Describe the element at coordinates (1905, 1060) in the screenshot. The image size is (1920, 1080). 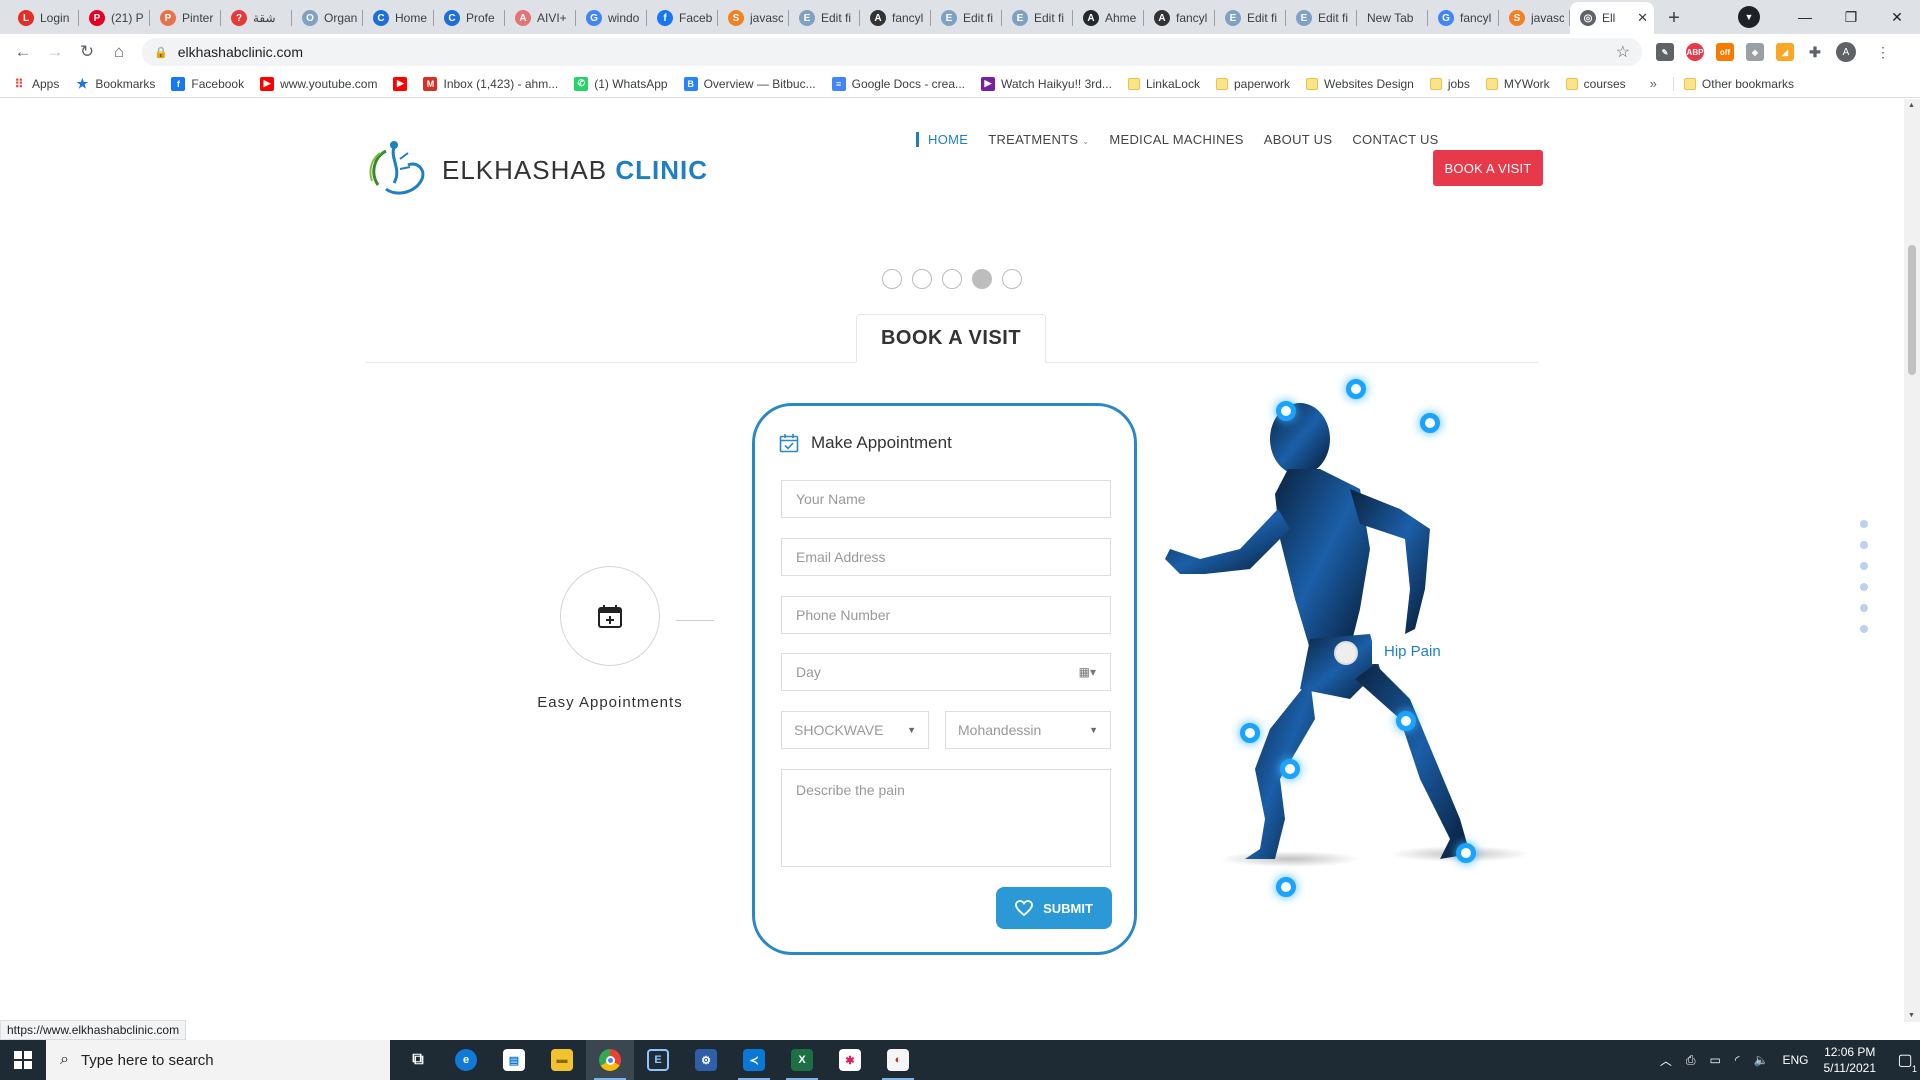
I see `notifications-button: ▢ 1` at that location.